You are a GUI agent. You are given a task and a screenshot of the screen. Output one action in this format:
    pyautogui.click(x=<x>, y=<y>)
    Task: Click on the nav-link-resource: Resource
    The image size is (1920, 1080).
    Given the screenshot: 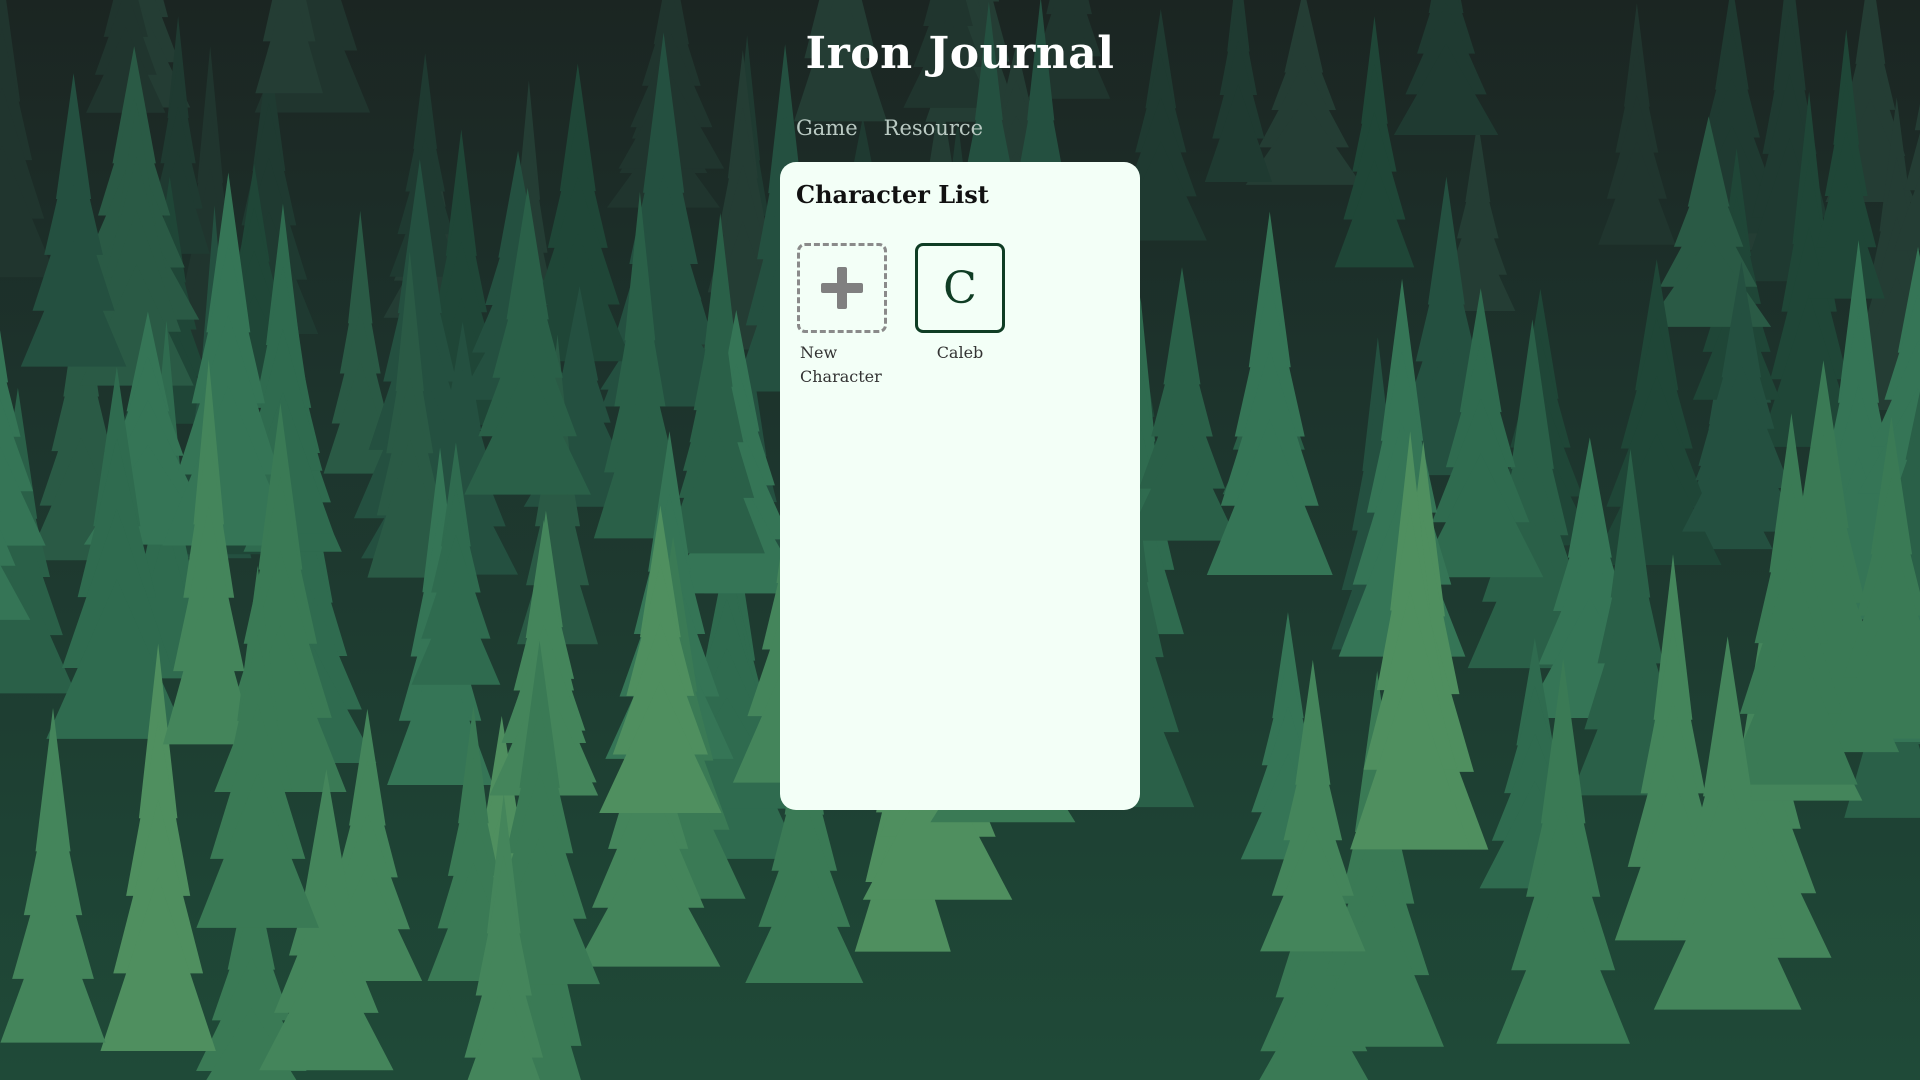 What is the action you would take?
    pyautogui.click(x=933, y=128)
    